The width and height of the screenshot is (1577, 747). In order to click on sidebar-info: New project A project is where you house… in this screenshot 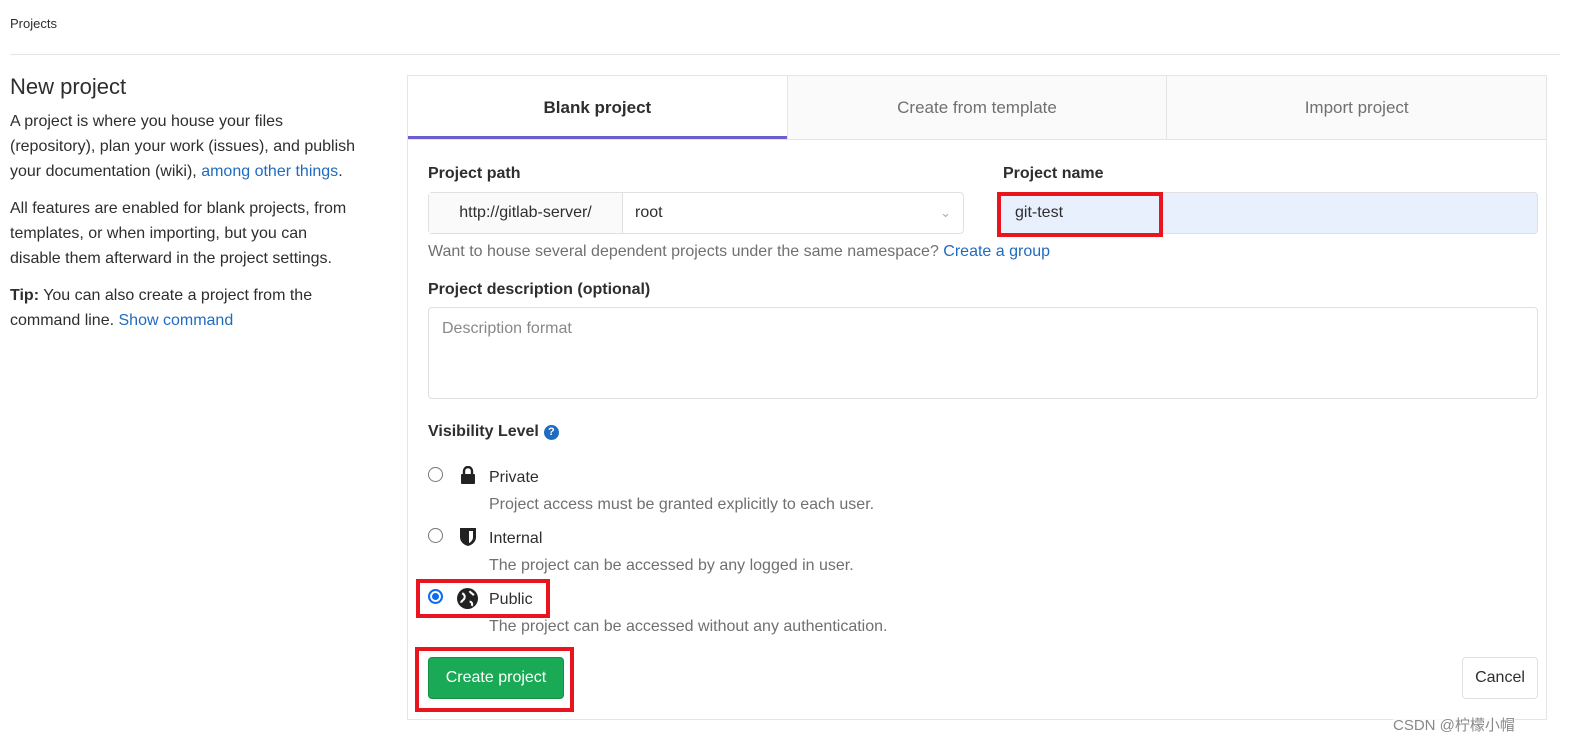, I will do `click(185, 209)`.